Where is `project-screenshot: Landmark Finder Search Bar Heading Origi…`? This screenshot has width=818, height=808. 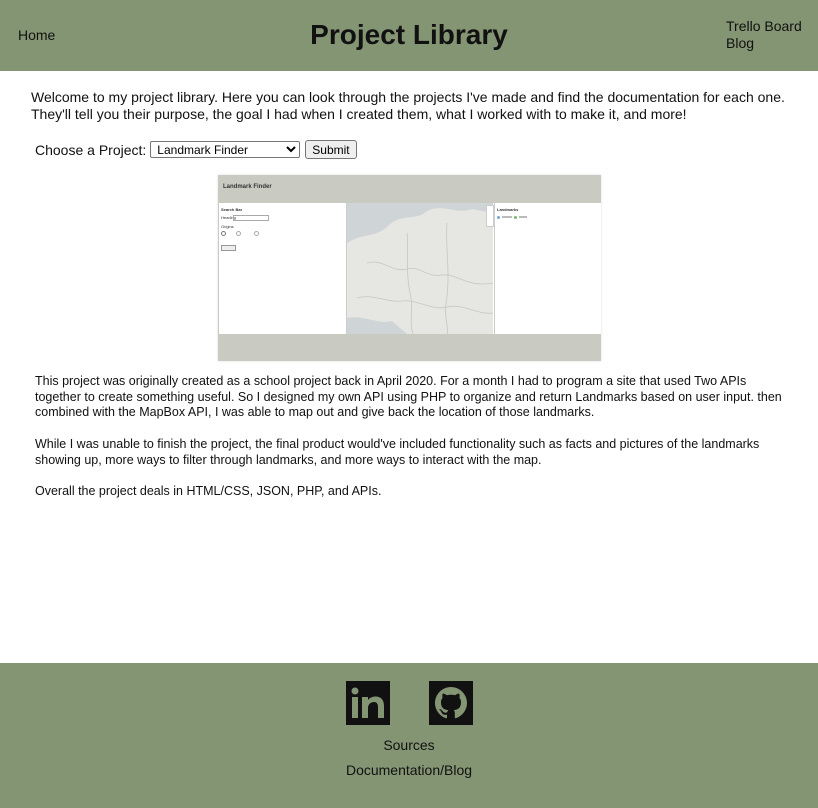 project-screenshot: Landmark Finder Search Bar Heading Origi… is located at coordinates (409, 268).